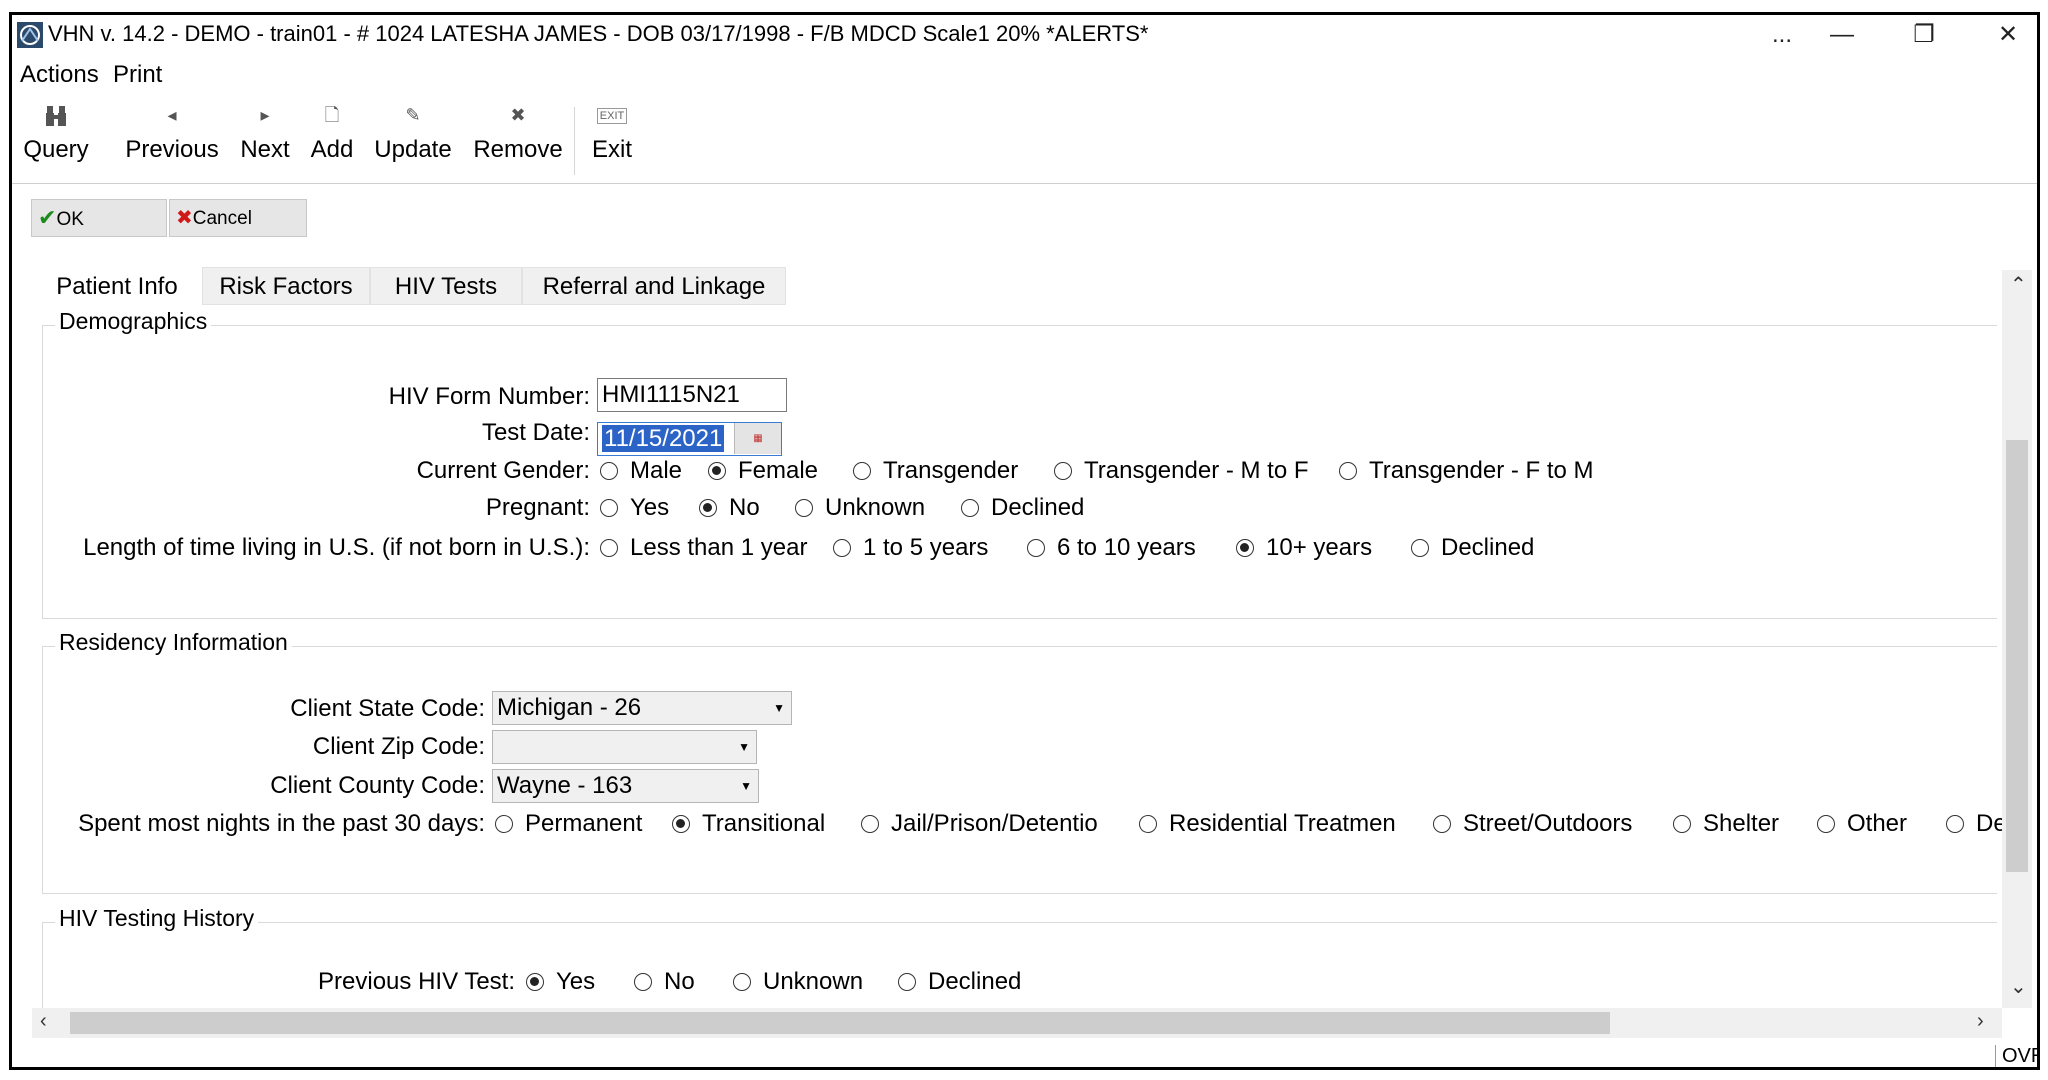 The width and height of the screenshot is (2048, 1080). I want to click on length-less-1-radio: Less than 1 year, so click(703, 548).